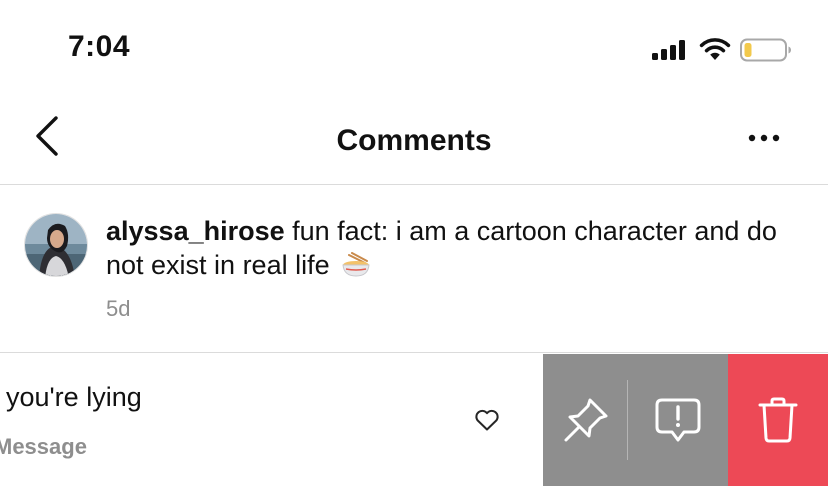  What do you see at coordinates (74, 397) in the screenshot?
I see `reply-text: you're lying` at bounding box center [74, 397].